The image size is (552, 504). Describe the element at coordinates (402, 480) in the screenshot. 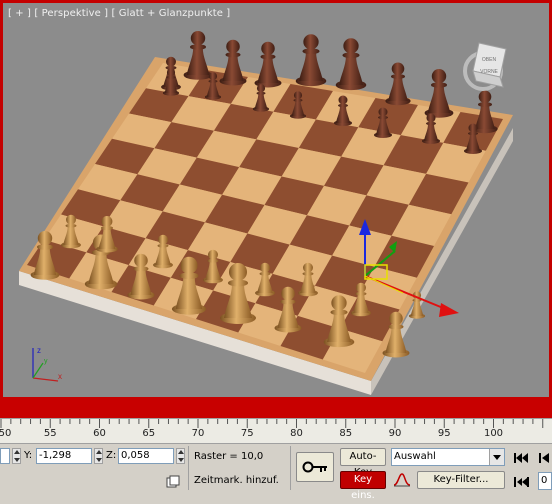

I see `curve-icon` at that location.